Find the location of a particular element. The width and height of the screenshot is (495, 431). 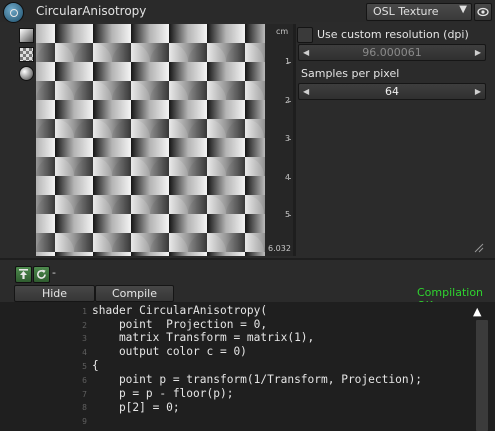

chevron-down-icon: ▼ is located at coordinates (463, 9).